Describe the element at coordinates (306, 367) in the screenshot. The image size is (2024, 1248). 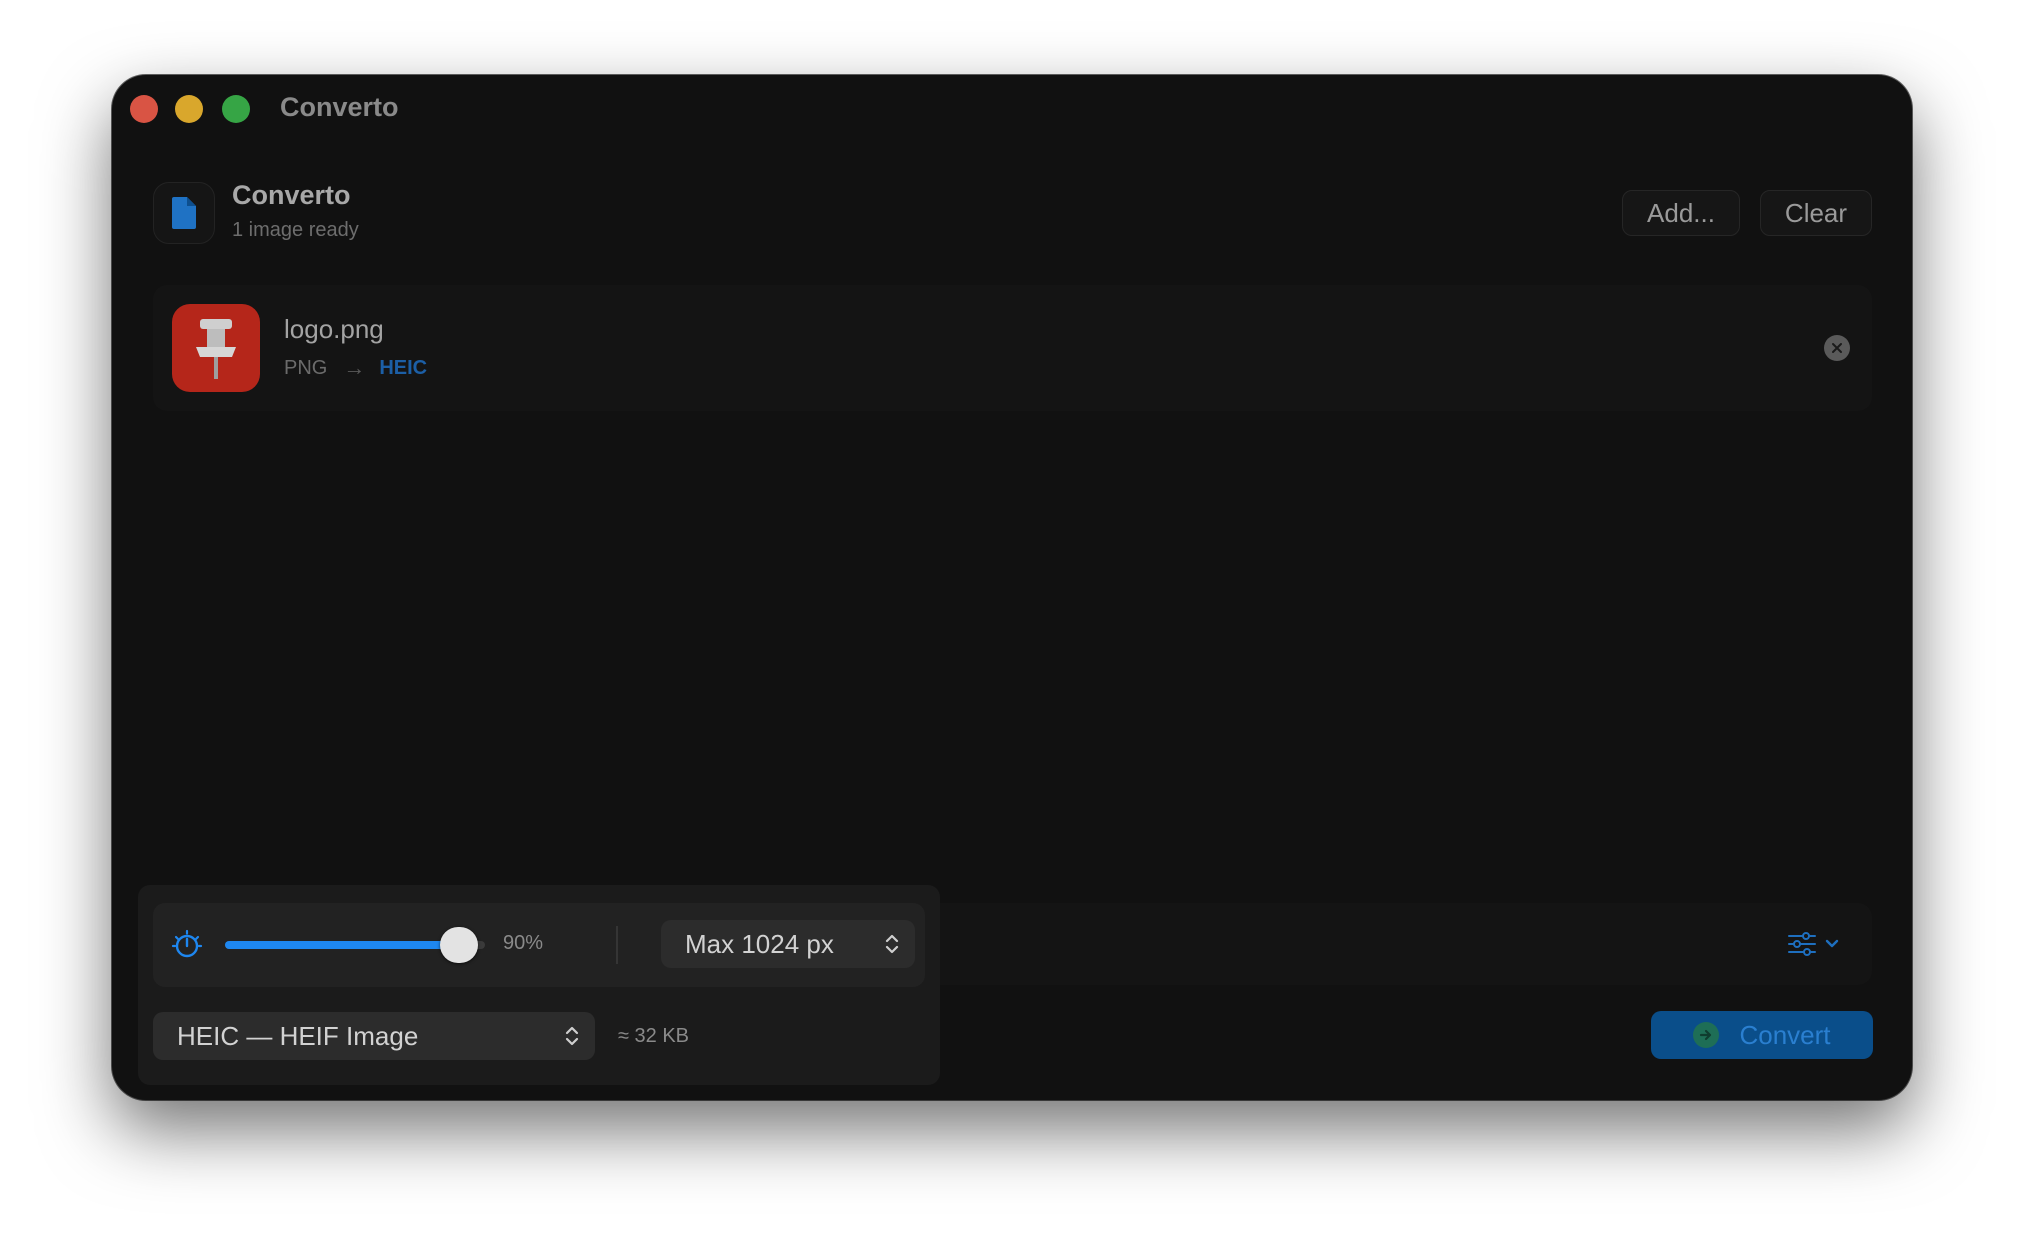
I see `source-format: PNG` at that location.